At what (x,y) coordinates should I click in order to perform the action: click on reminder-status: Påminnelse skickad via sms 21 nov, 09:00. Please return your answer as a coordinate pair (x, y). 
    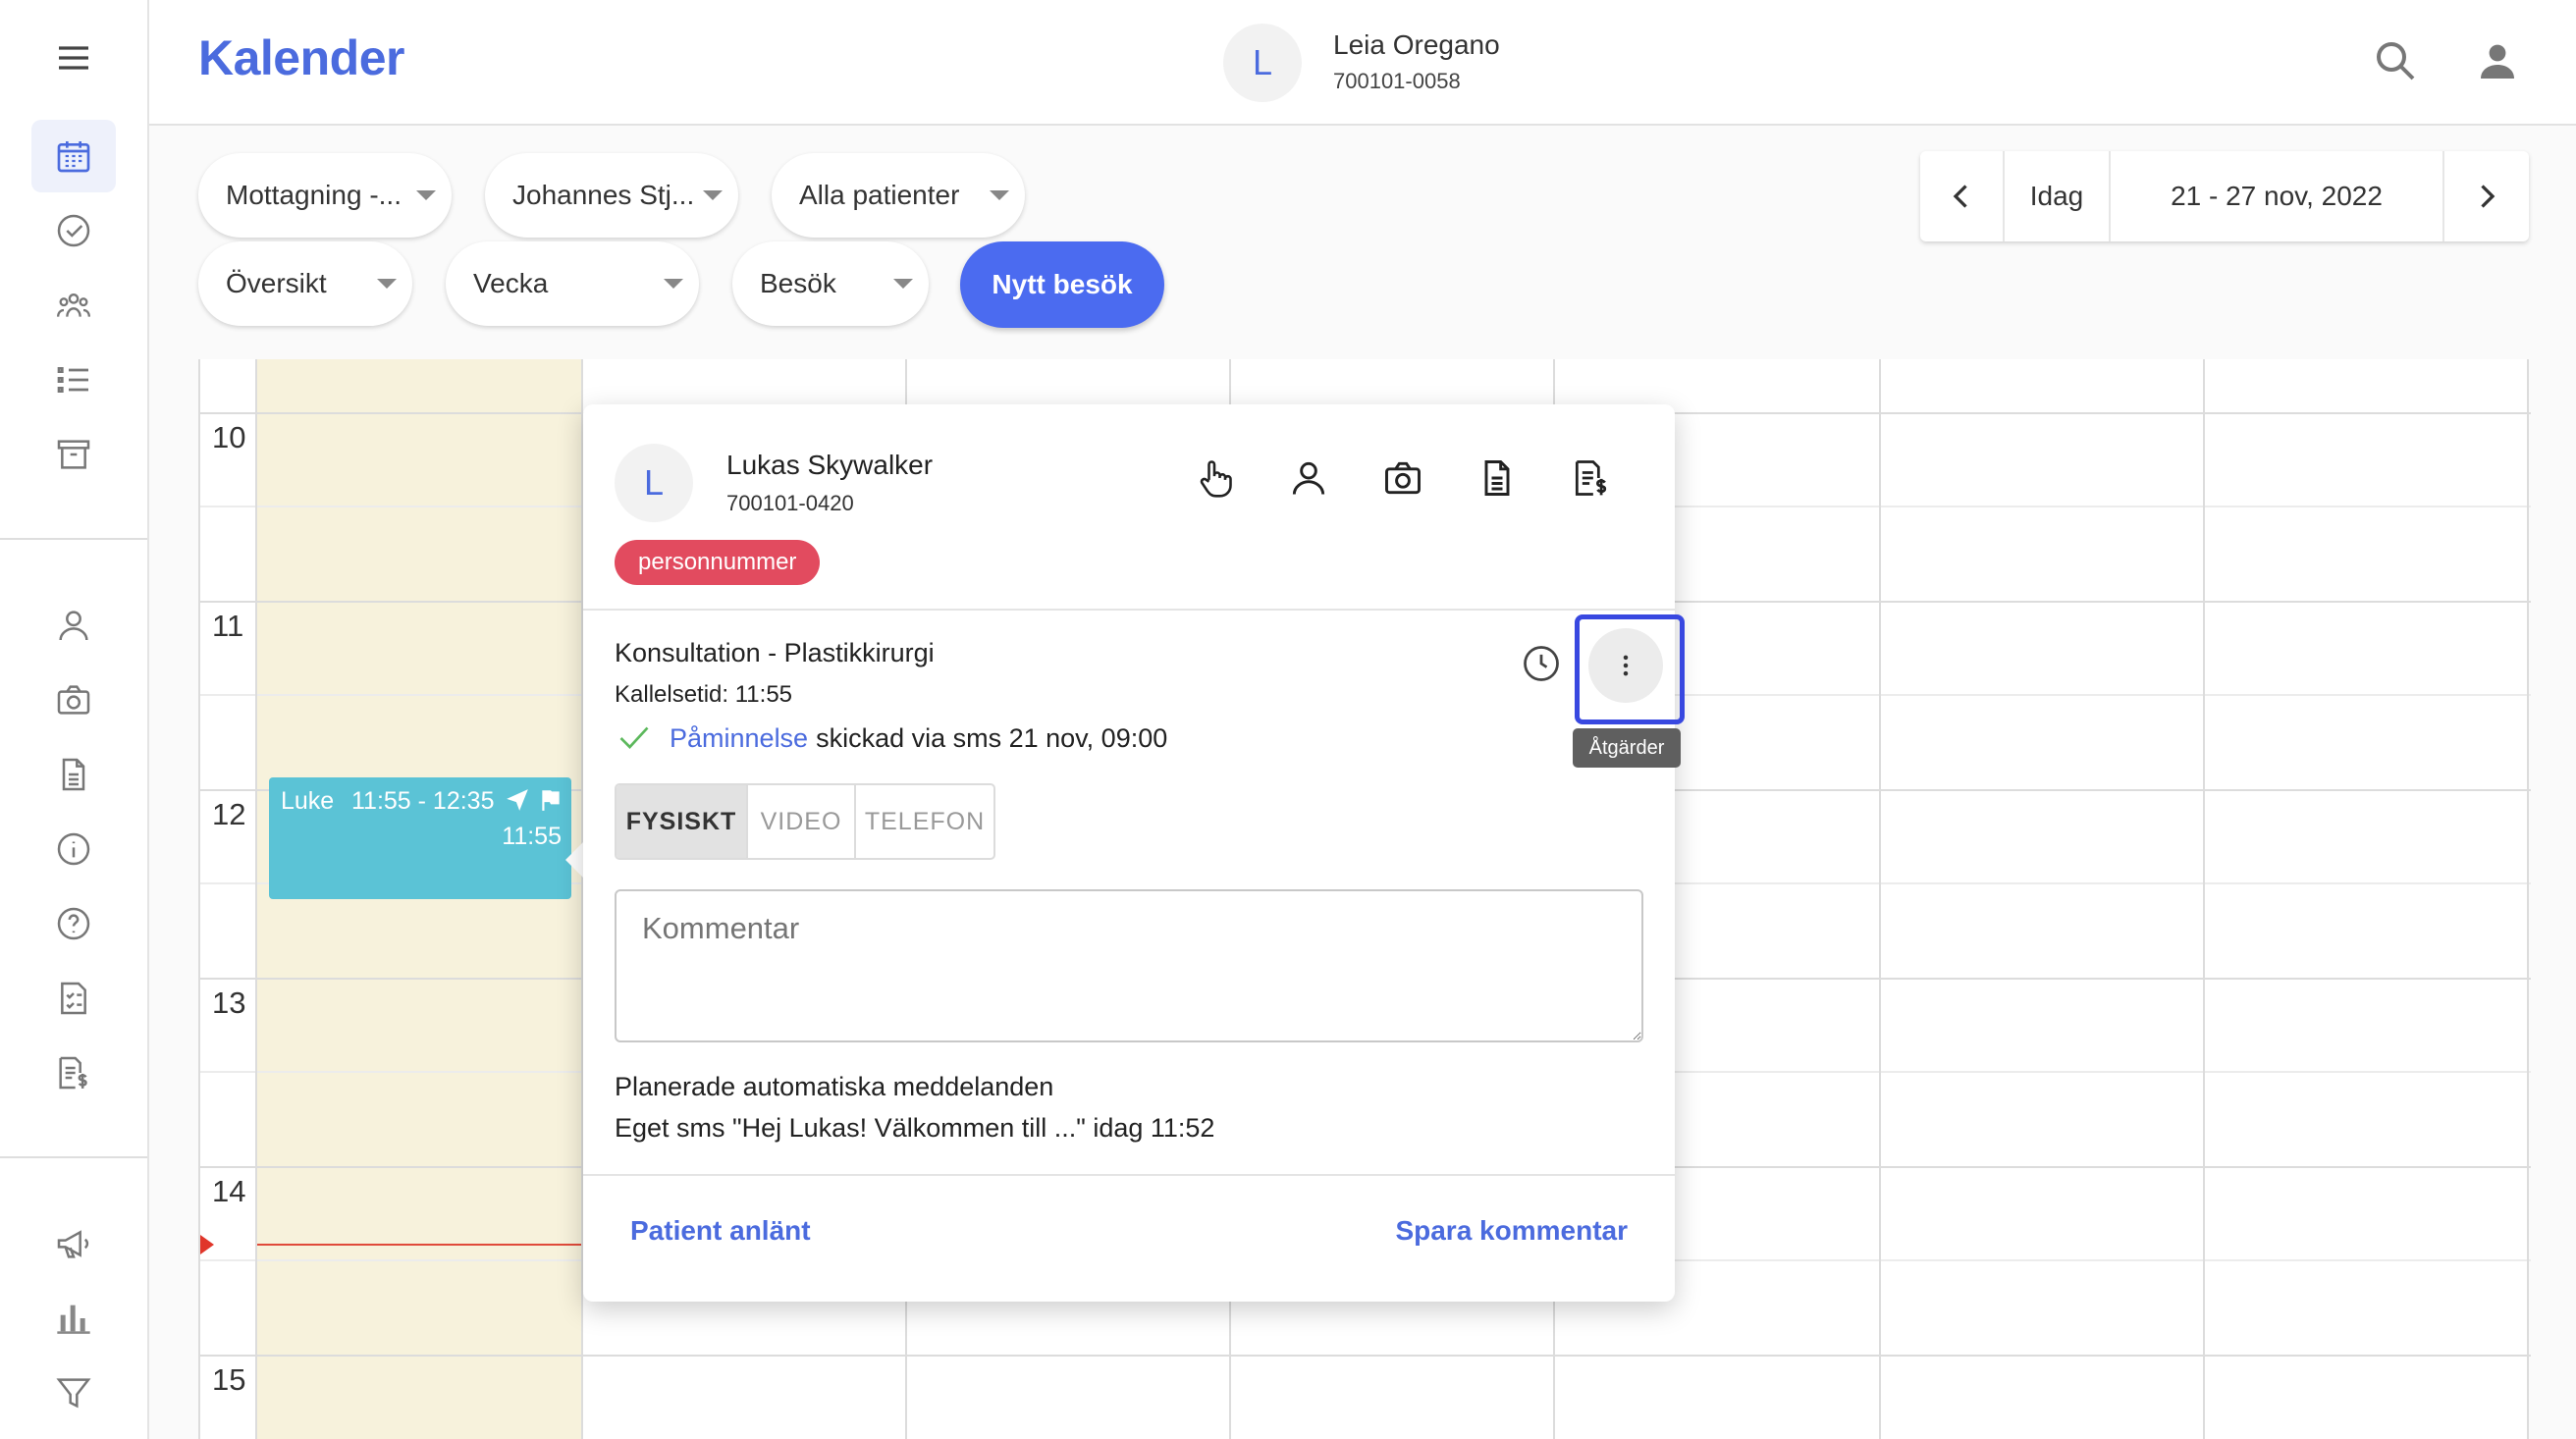
    Looking at the image, I should click on (891, 738).